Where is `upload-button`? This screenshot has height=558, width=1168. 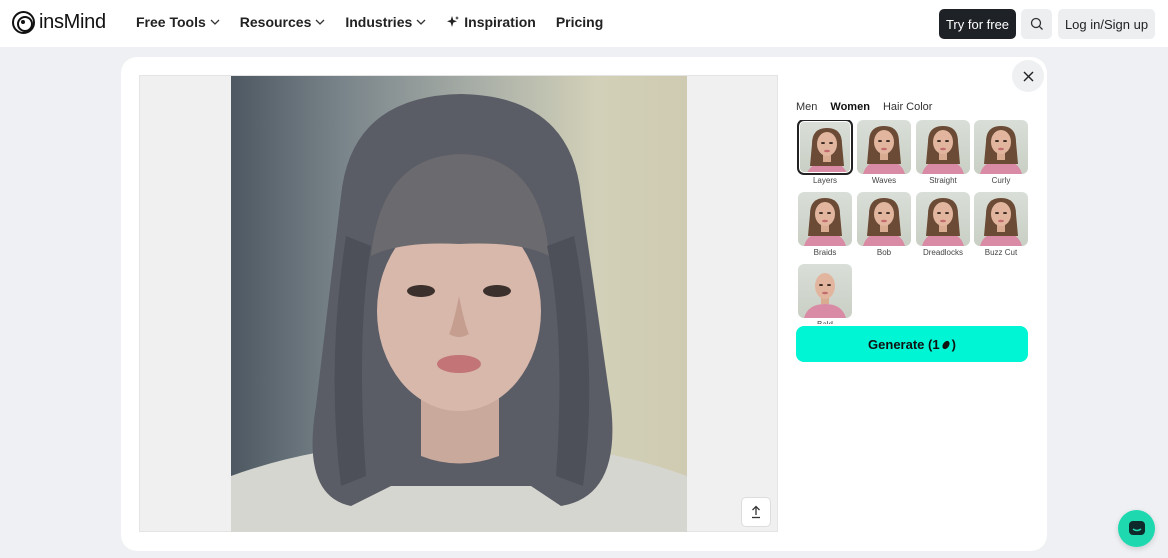
upload-button is located at coordinates (756, 512).